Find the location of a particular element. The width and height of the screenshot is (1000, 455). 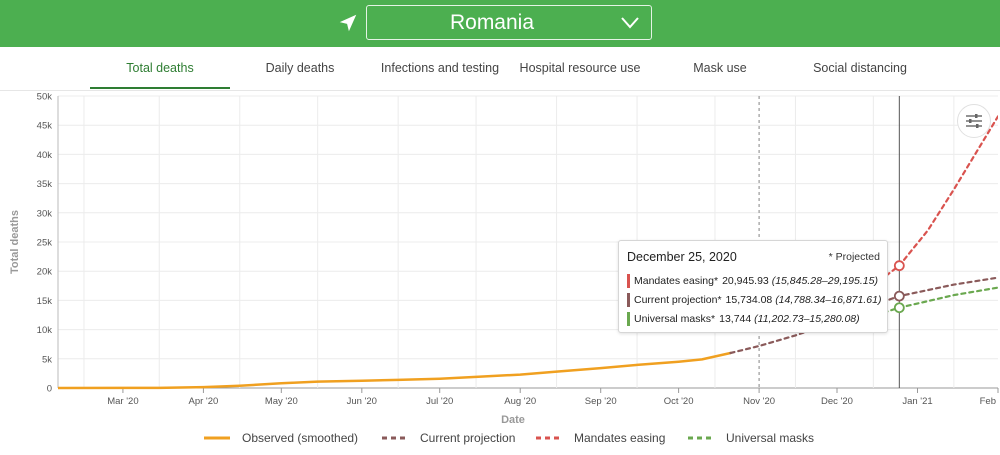

x-tick-label: Nov '20 is located at coordinates (759, 401).